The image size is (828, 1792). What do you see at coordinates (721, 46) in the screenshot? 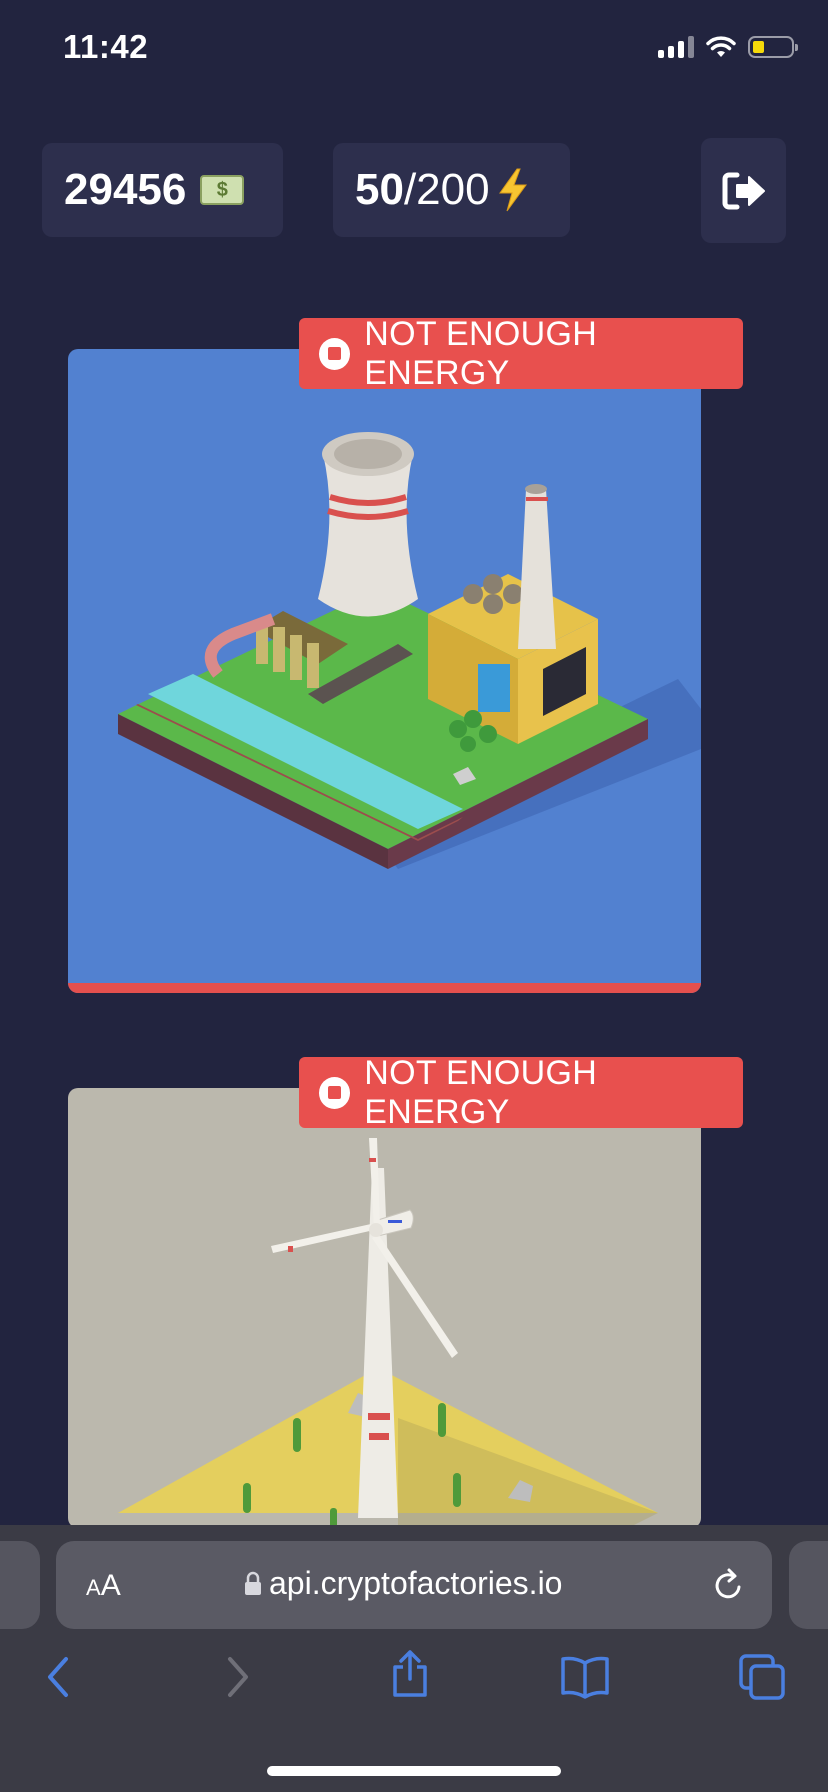
I see `wifi-icon` at bounding box center [721, 46].